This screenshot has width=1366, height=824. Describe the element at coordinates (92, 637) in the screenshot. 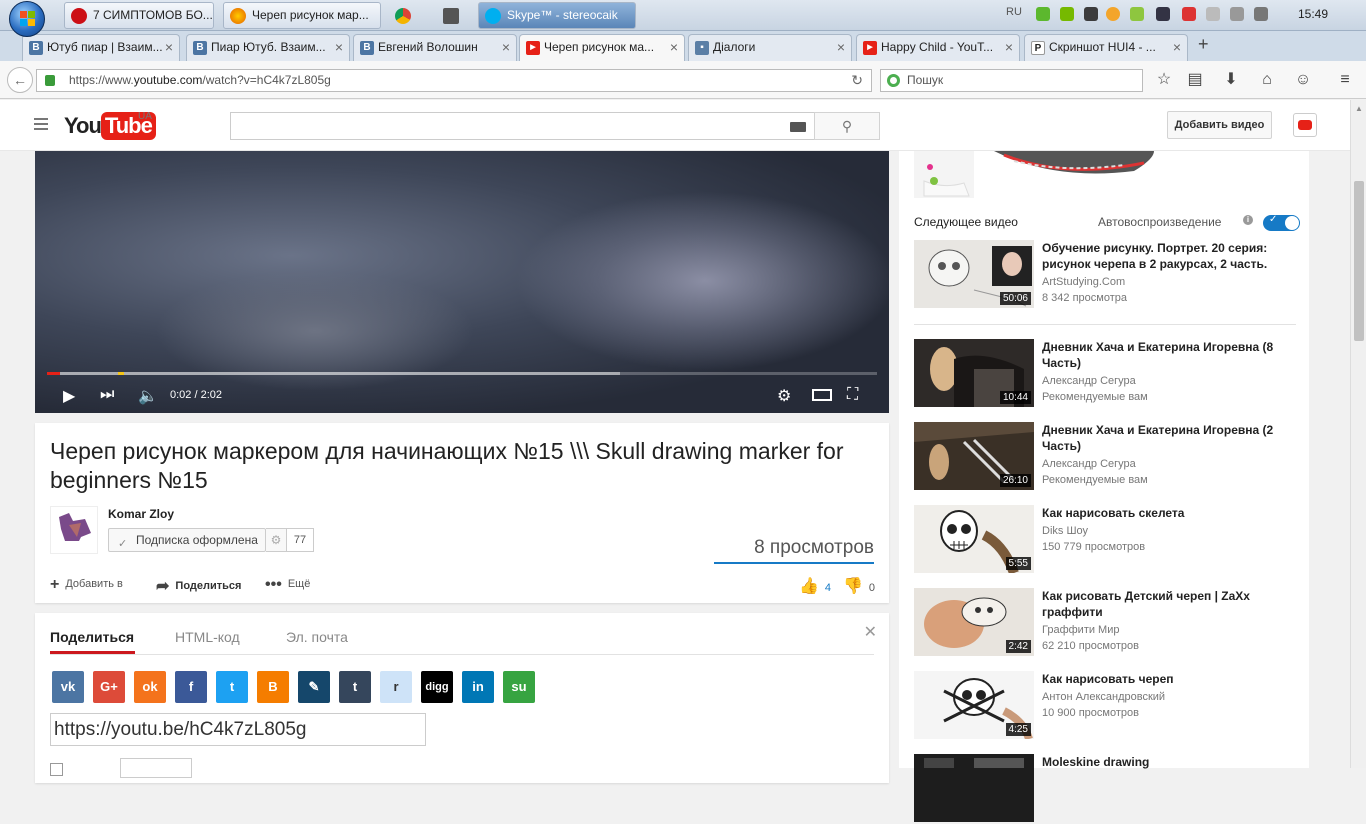

I see `tab-share: Поделиться` at that location.